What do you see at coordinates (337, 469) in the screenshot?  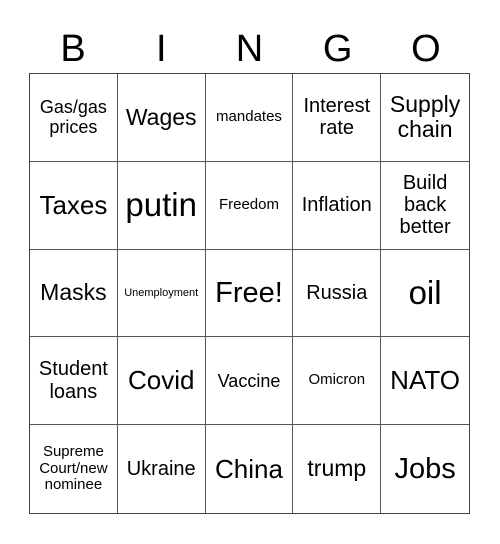 I see `bingo-cell: trump` at bounding box center [337, 469].